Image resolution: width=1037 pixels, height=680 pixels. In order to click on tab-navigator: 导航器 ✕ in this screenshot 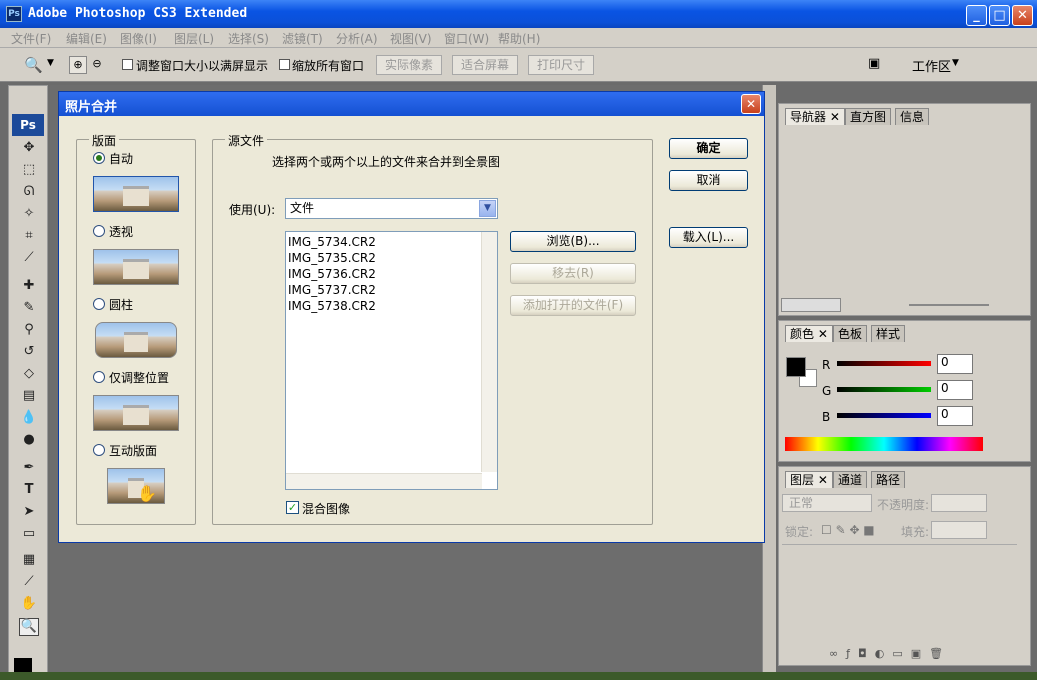, I will do `click(815, 116)`.